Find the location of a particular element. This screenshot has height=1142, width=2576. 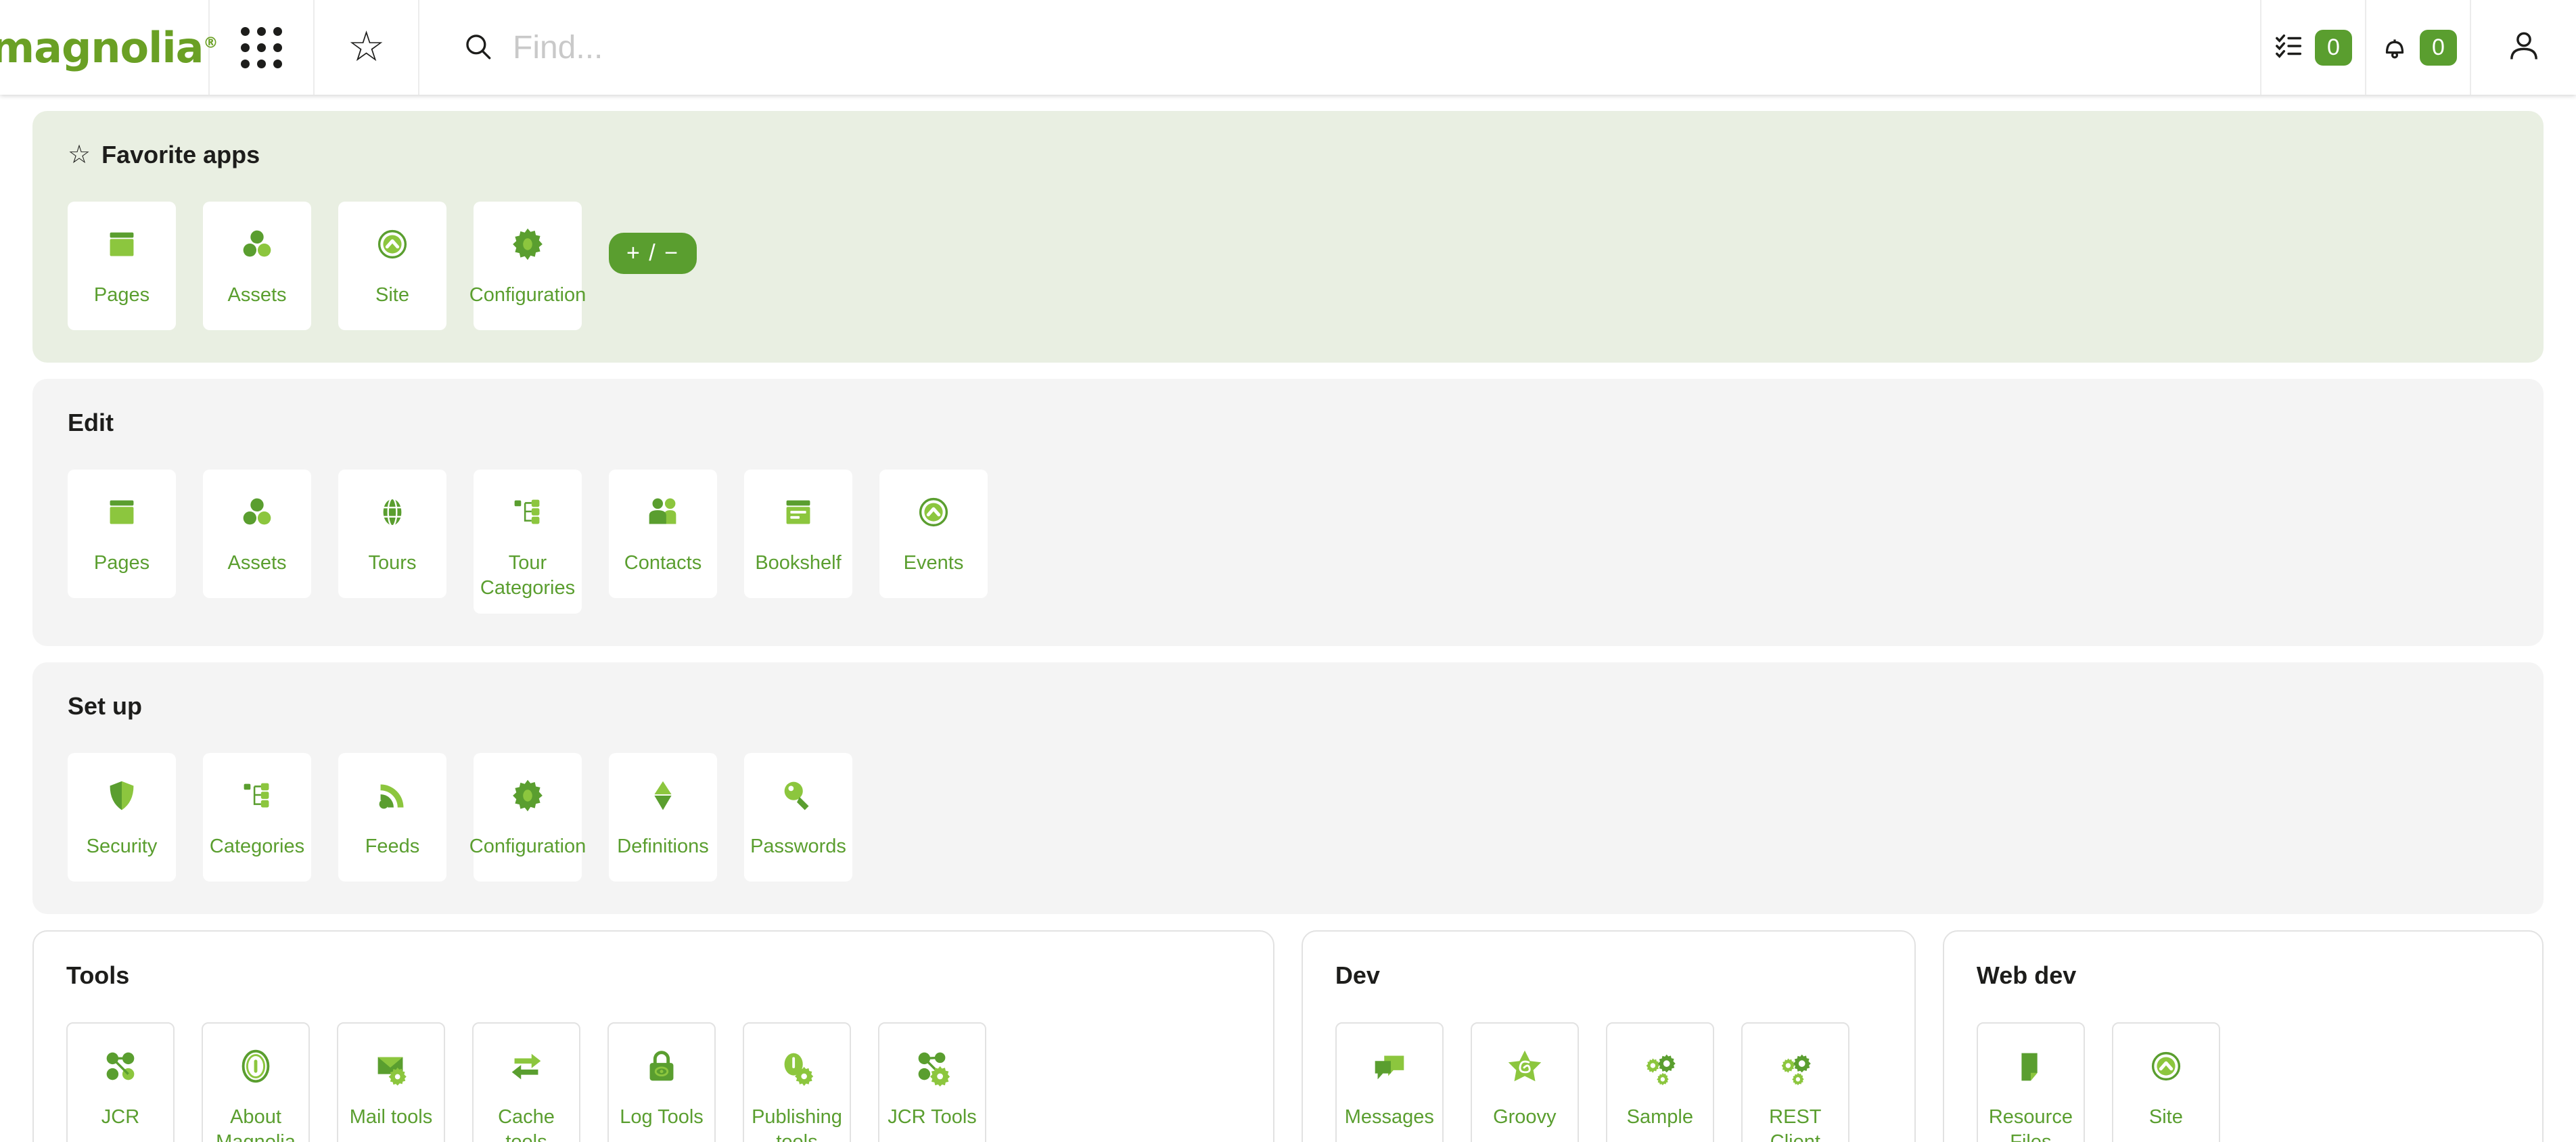

mail-gear-icon is located at coordinates (391, 1066).